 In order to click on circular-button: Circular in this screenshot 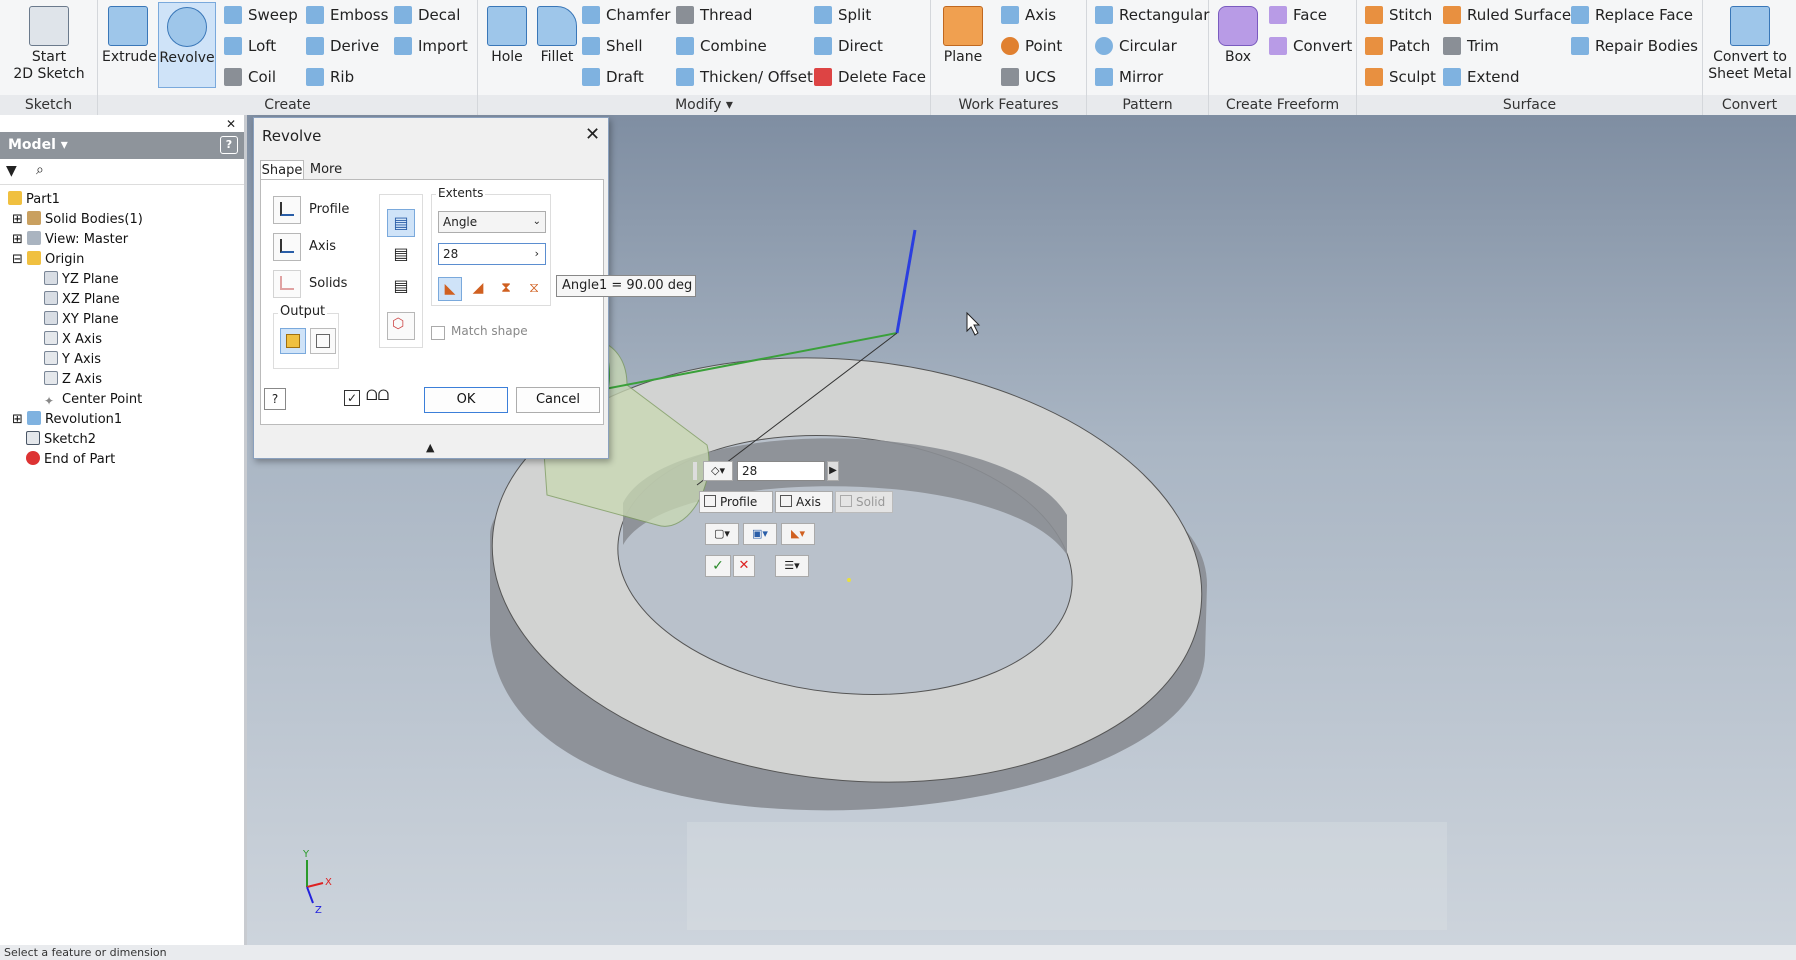, I will do `click(1135, 46)`.